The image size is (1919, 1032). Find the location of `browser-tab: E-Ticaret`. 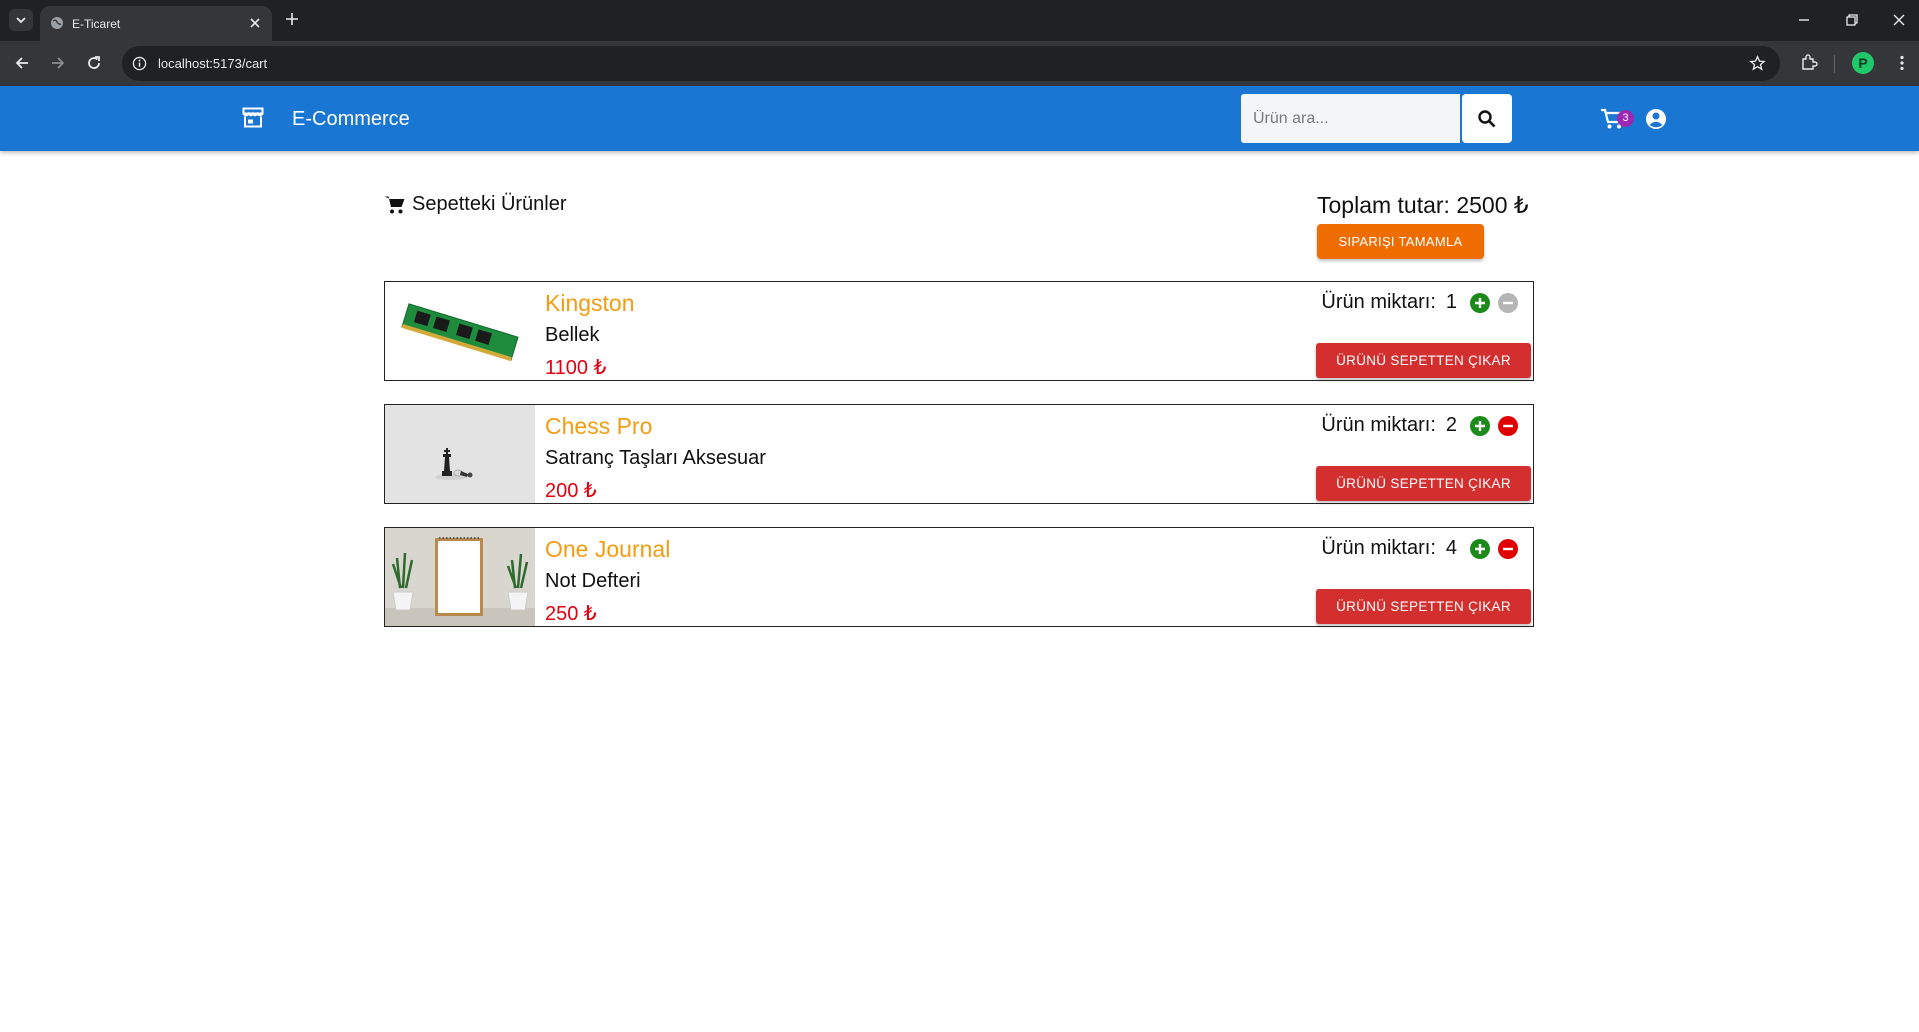

browser-tab: E-Ticaret is located at coordinates (156, 23).